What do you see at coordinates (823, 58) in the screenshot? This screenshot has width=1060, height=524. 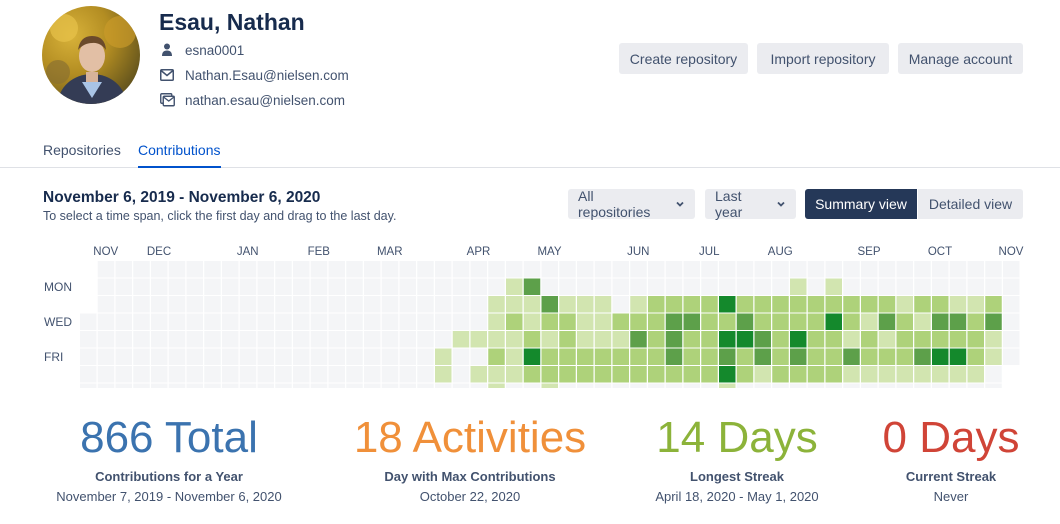 I see `import-repository-button: Import repository` at bounding box center [823, 58].